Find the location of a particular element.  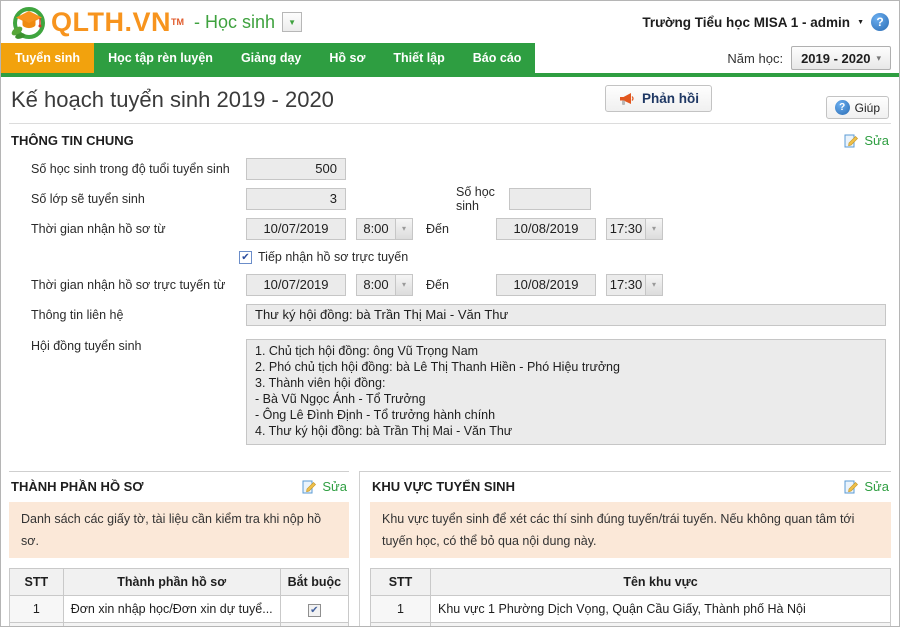

table-header-row: STT Tên khu vực is located at coordinates (630, 582).